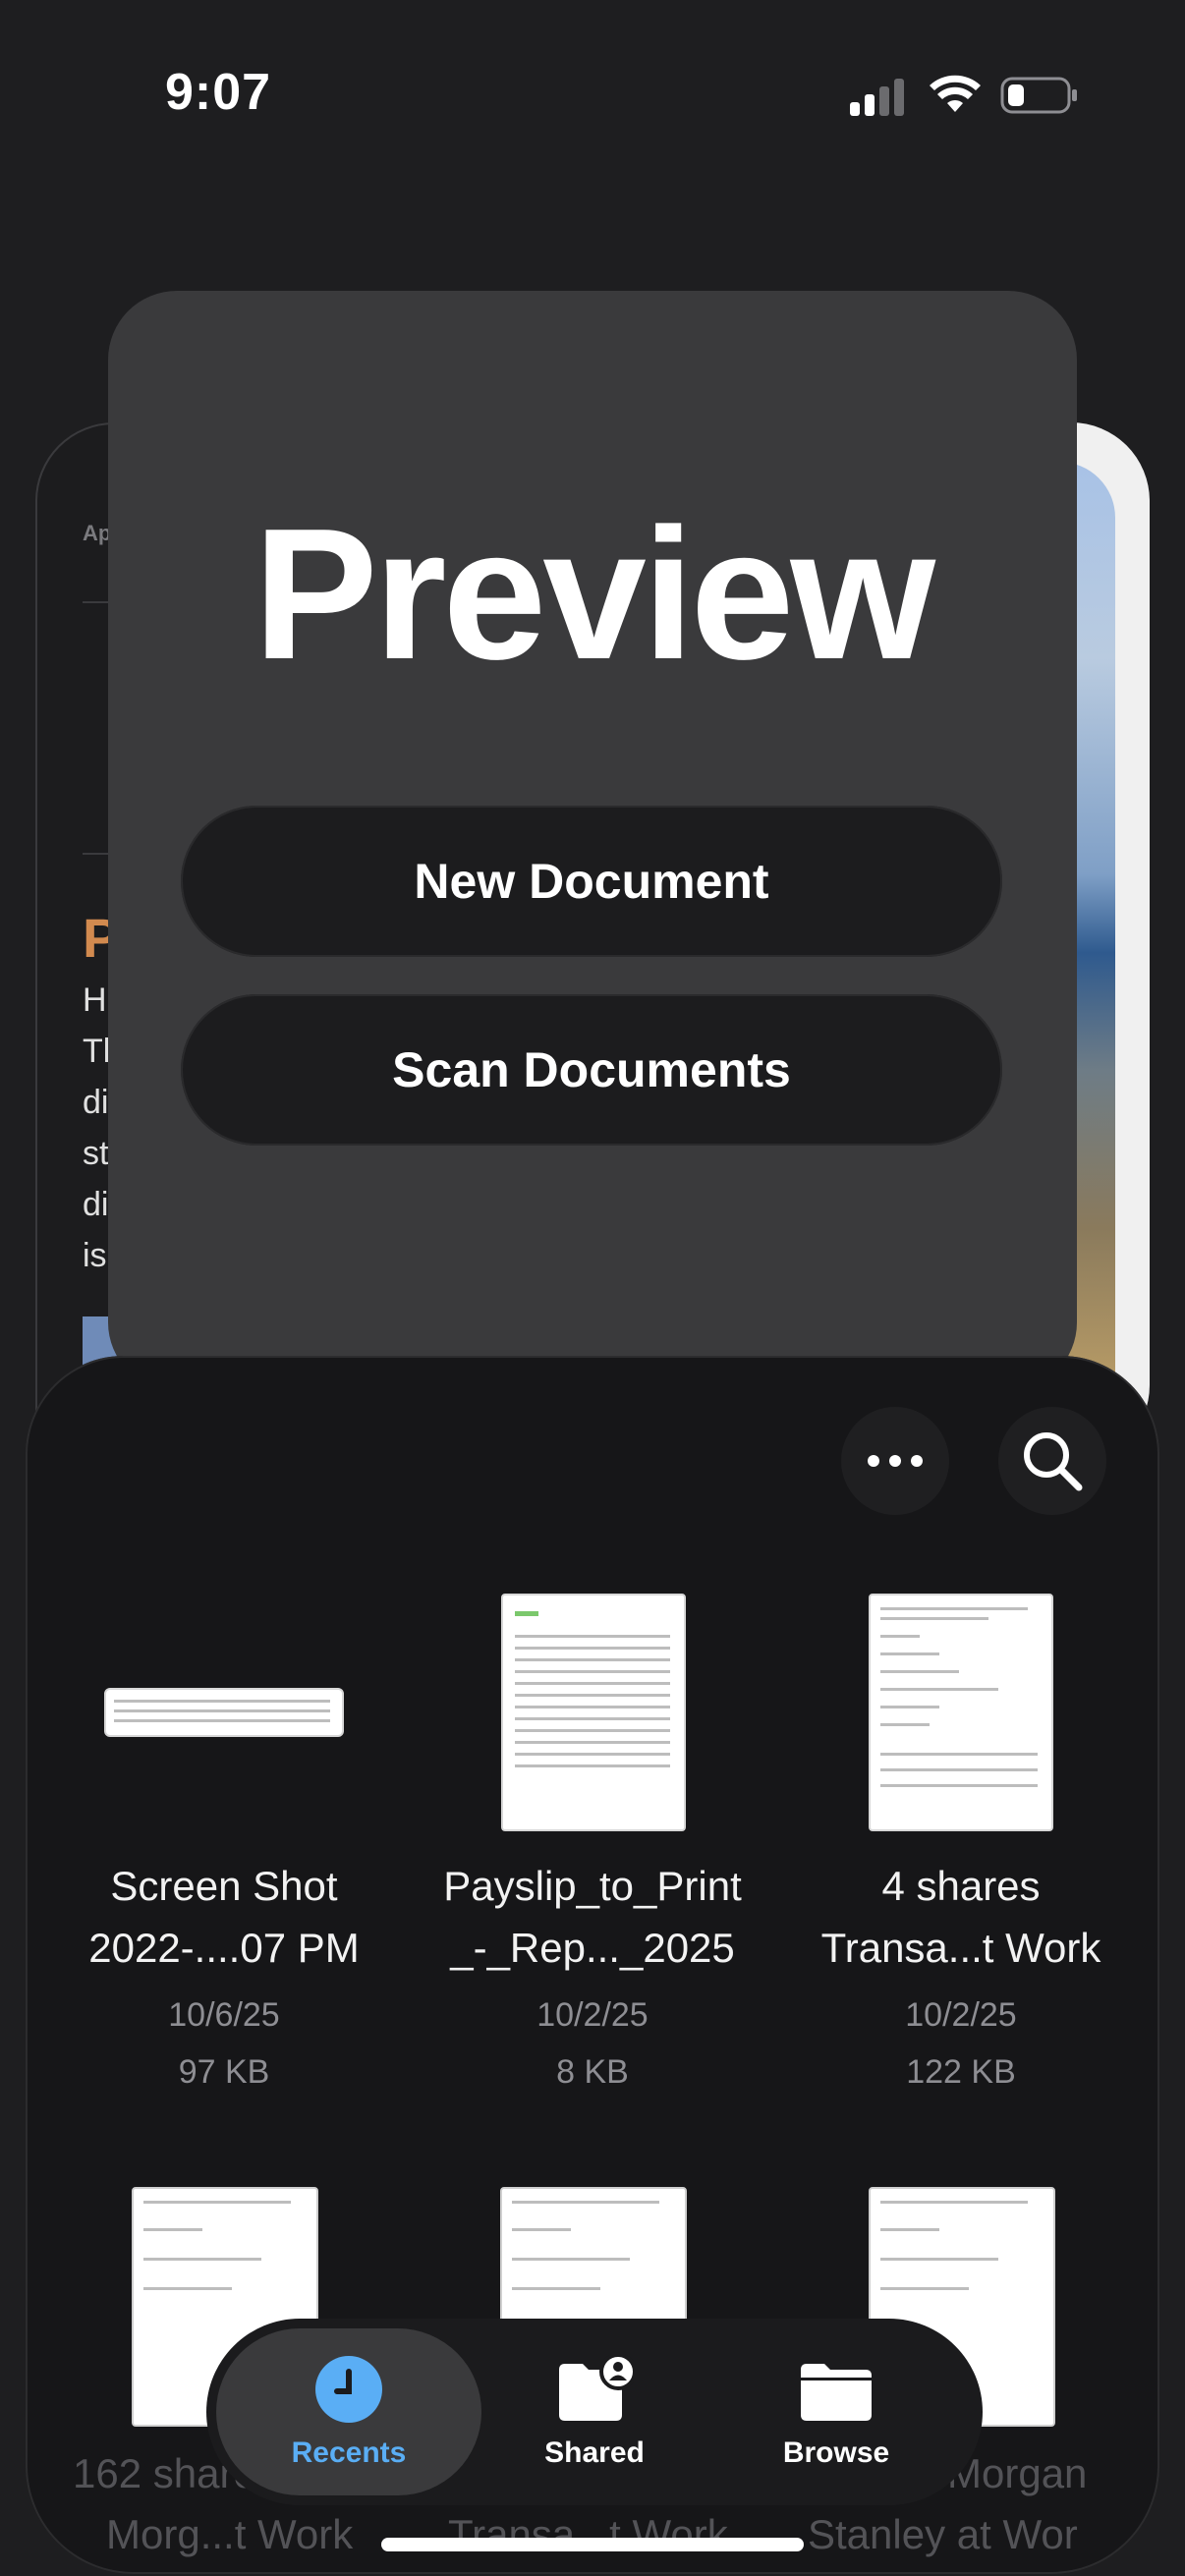 This screenshot has width=1185, height=2576. I want to click on status-bar: 9:07, so click(592, 93).